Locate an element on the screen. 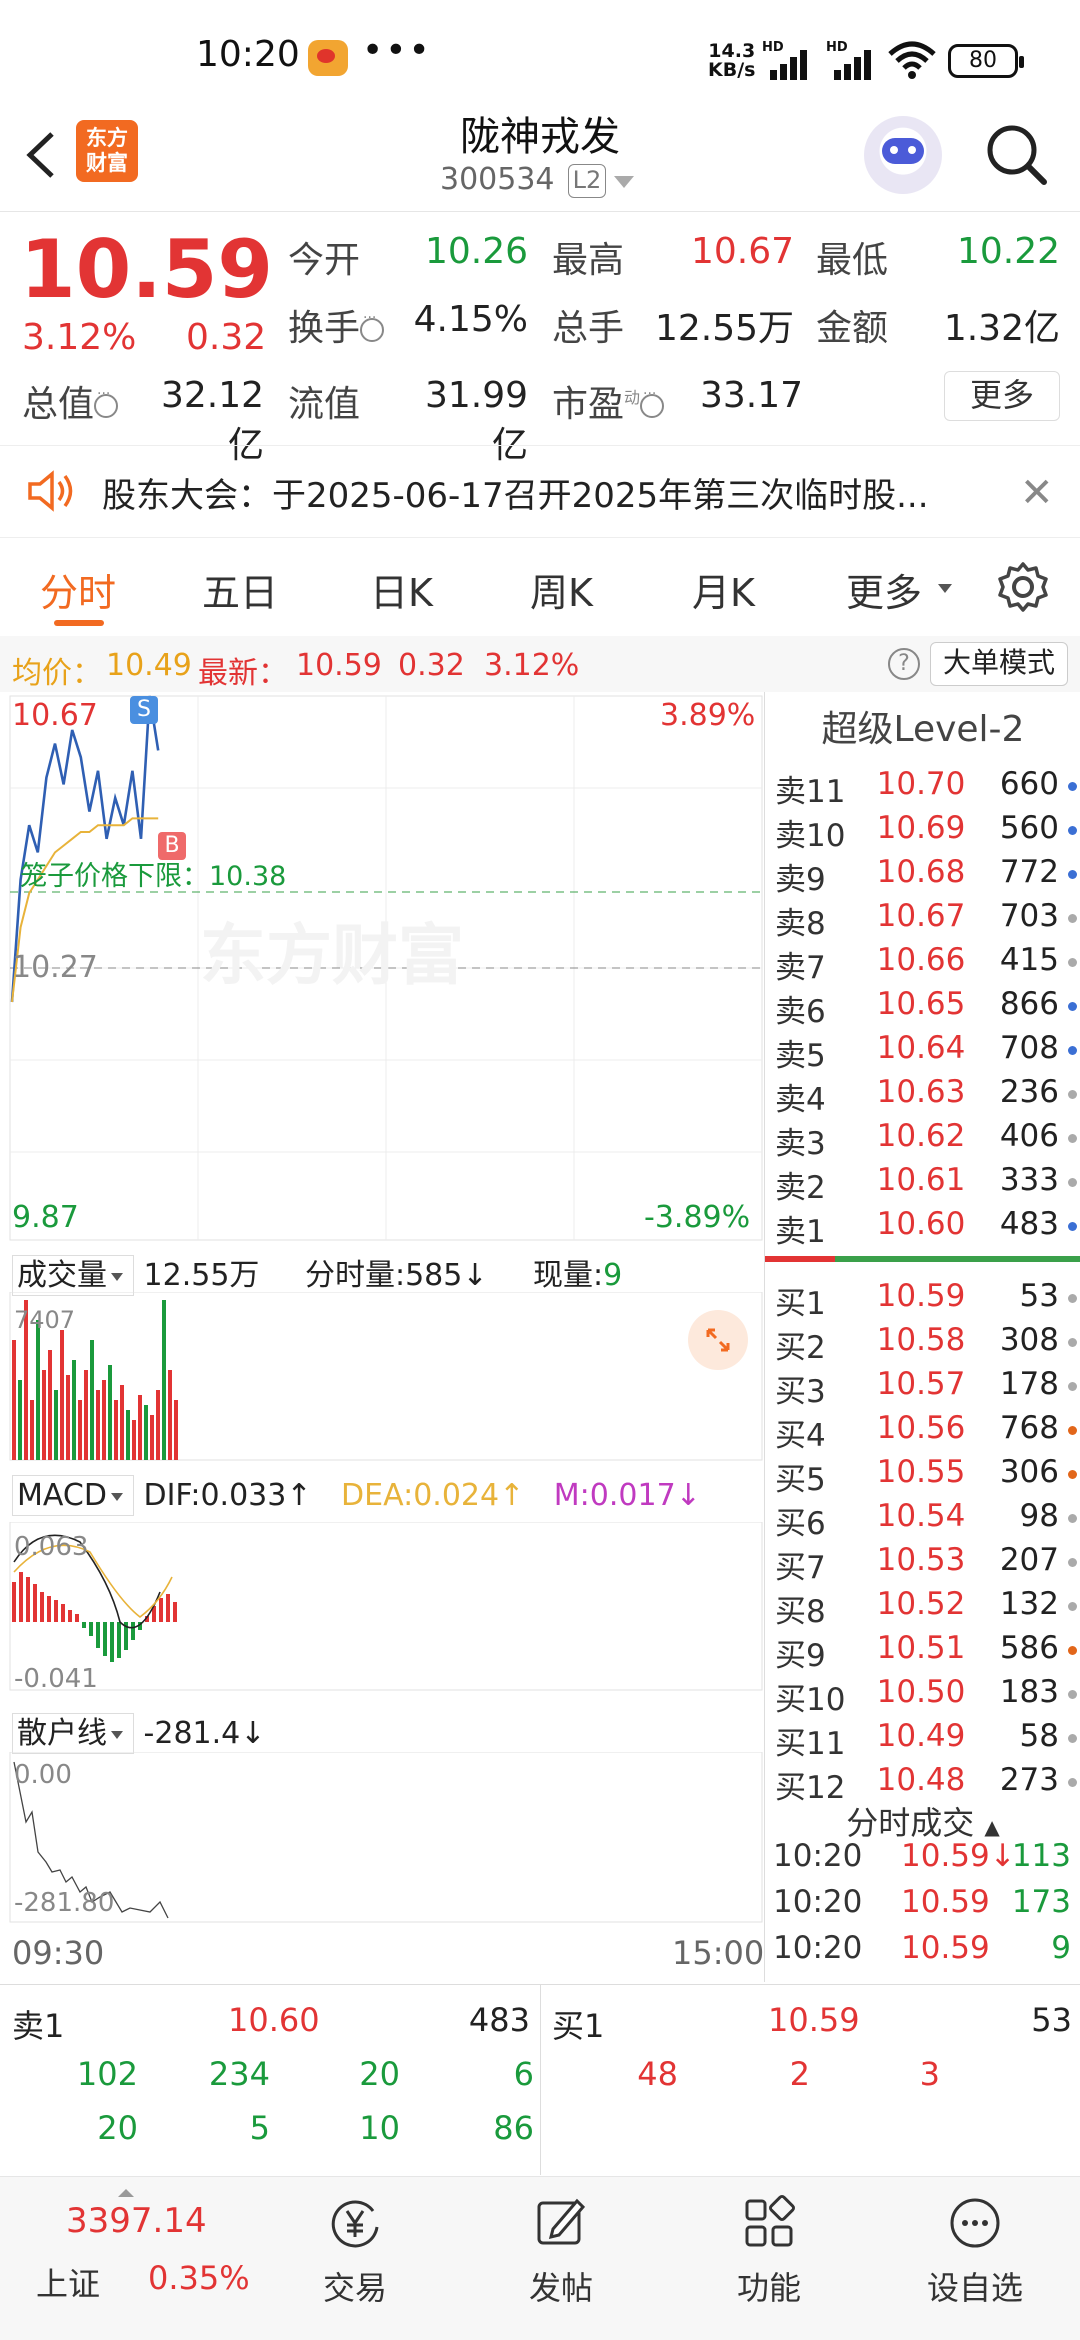 The height and width of the screenshot is (2340, 1080). bid-row: 买6 10.54 98 is located at coordinates (924, 1520).